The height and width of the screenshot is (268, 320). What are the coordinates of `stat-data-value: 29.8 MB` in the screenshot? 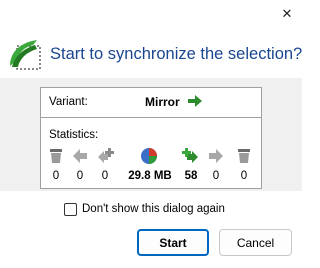 It's located at (150, 176).